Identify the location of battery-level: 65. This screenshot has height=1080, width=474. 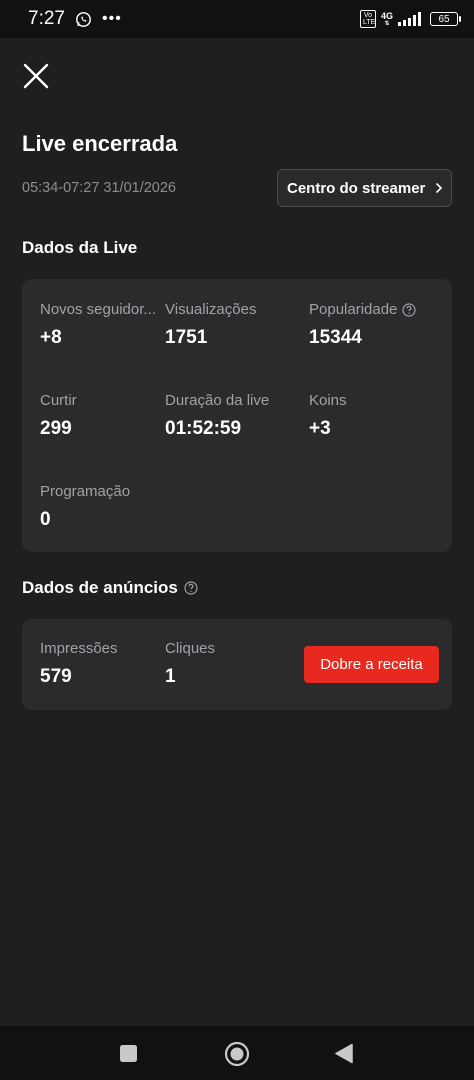
(444, 19).